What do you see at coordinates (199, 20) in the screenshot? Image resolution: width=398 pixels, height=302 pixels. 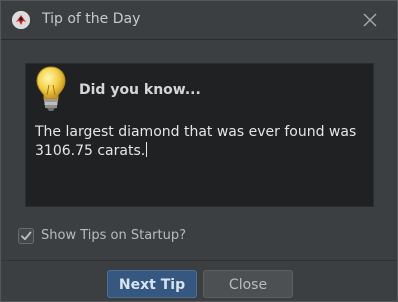 I see `title-bar: Tip of the Day` at bounding box center [199, 20].